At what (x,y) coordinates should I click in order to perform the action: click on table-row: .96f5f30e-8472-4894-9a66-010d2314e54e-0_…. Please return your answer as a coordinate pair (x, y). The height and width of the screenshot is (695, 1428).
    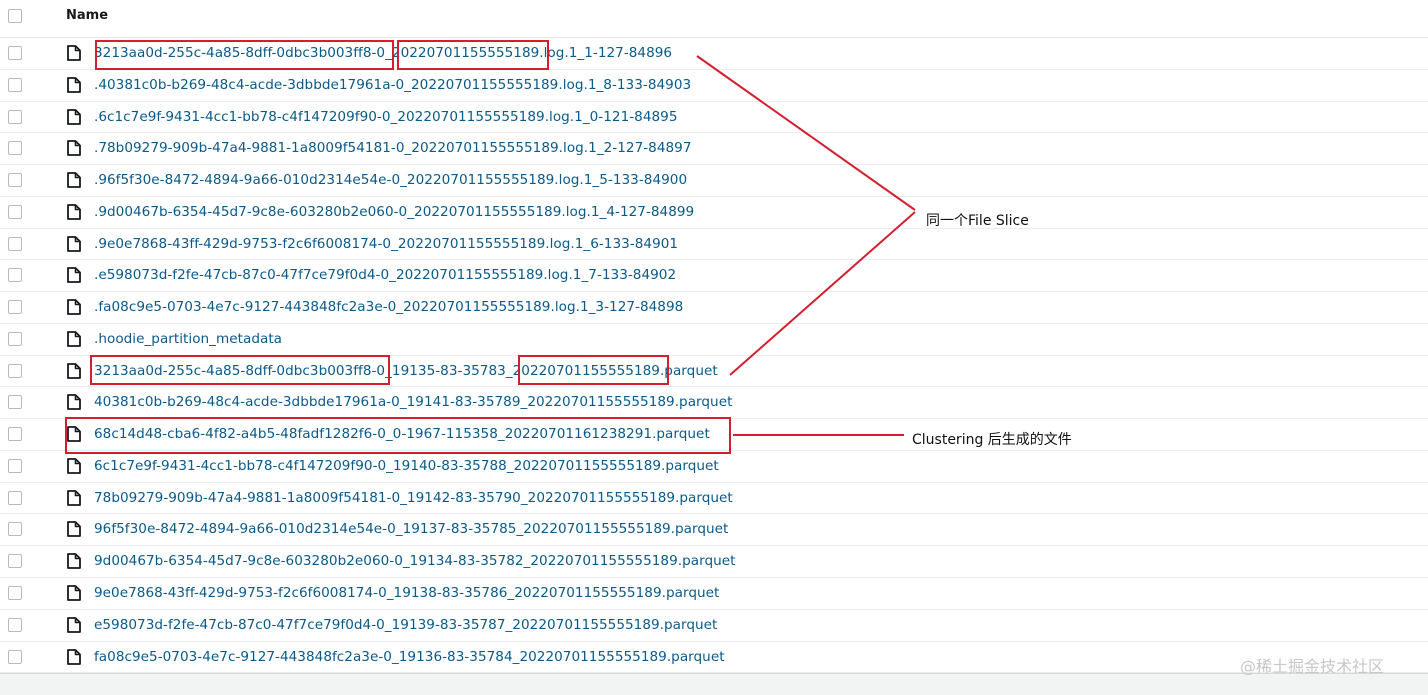
    Looking at the image, I should click on (714, 181).